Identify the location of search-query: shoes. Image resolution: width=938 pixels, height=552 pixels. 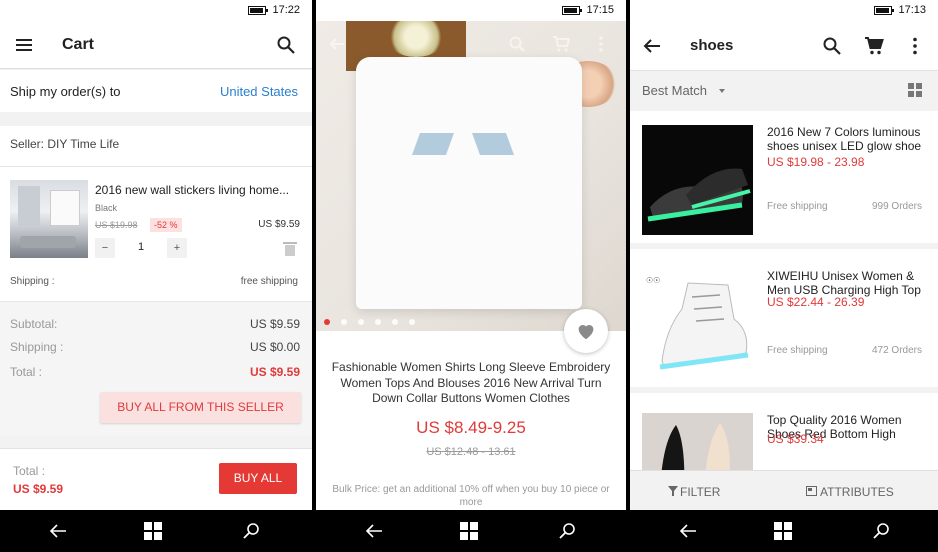
(711, 45).